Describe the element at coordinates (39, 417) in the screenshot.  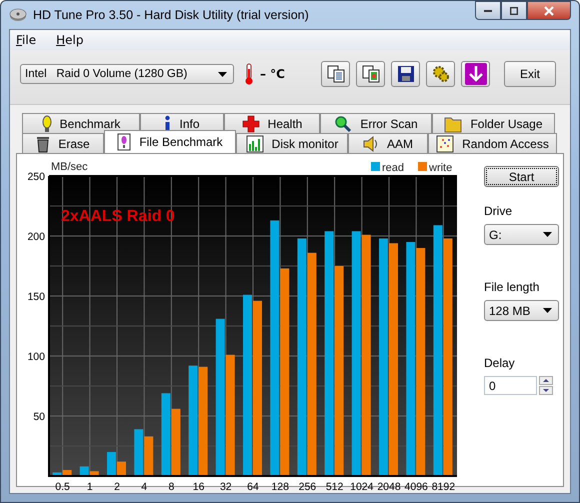
I see `axis-label: 50` at that location.